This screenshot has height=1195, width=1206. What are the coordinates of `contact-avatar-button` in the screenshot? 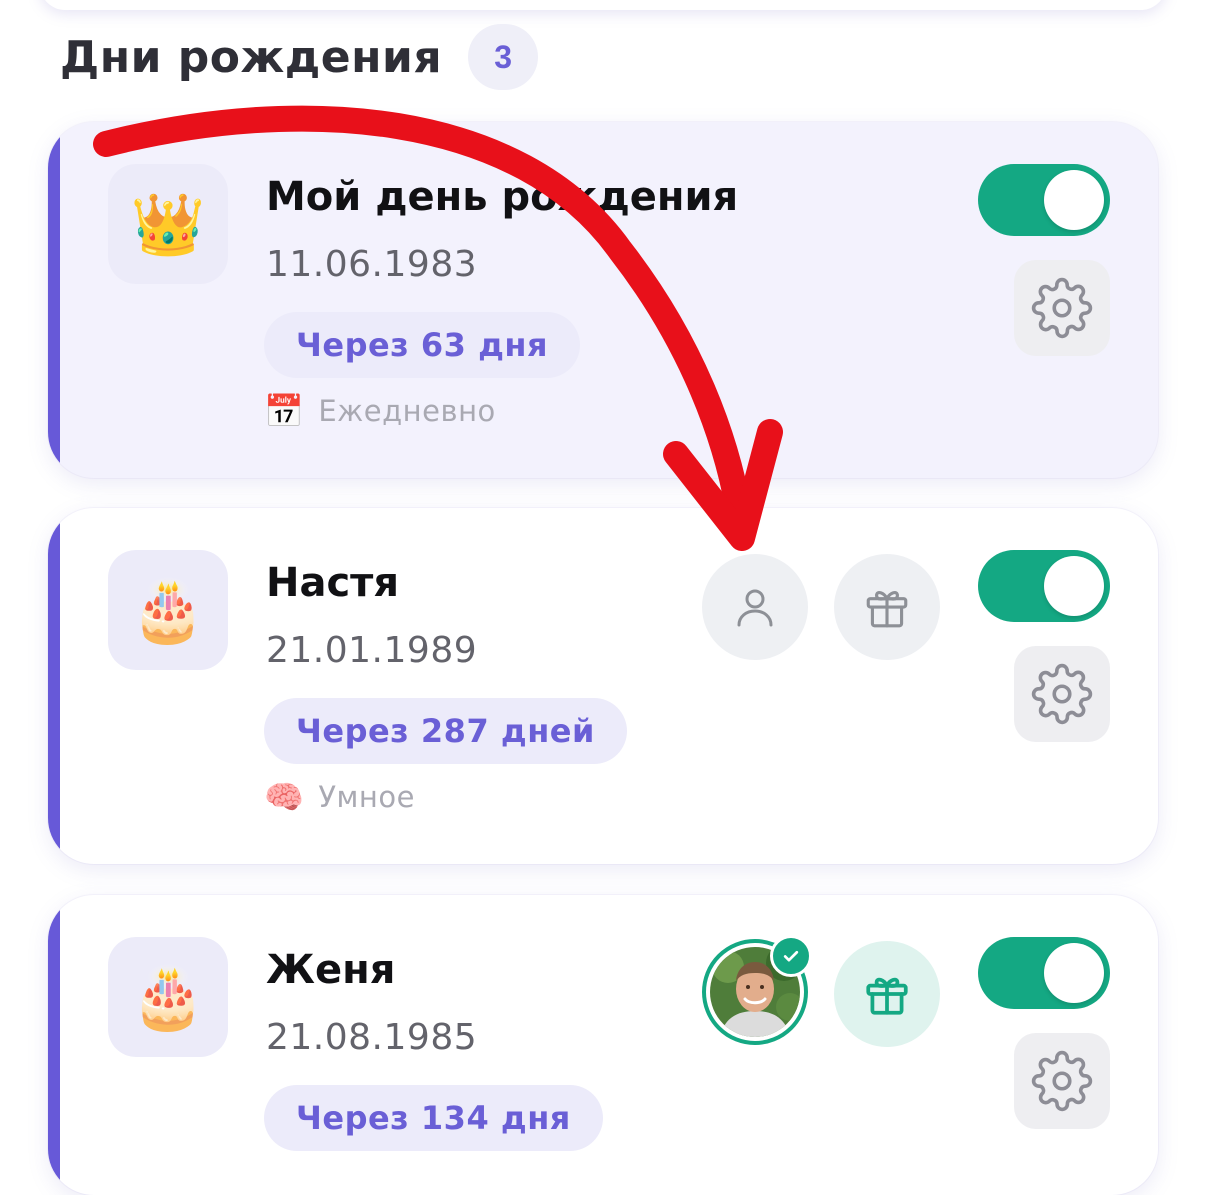 It's located at (757, 990).